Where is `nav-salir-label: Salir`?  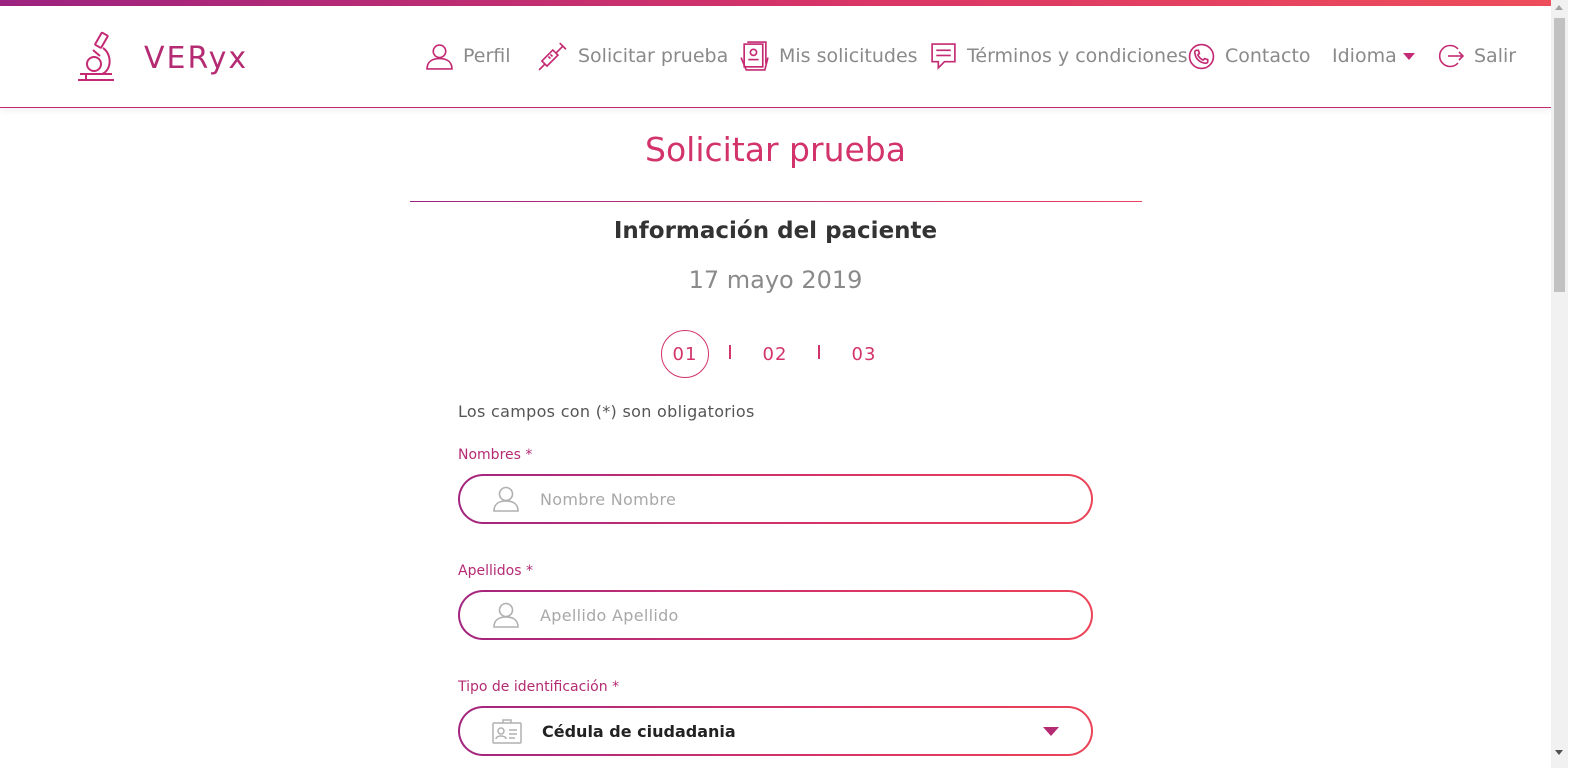 nav-salir-label: Salir is located at coordinates (1495, 56).